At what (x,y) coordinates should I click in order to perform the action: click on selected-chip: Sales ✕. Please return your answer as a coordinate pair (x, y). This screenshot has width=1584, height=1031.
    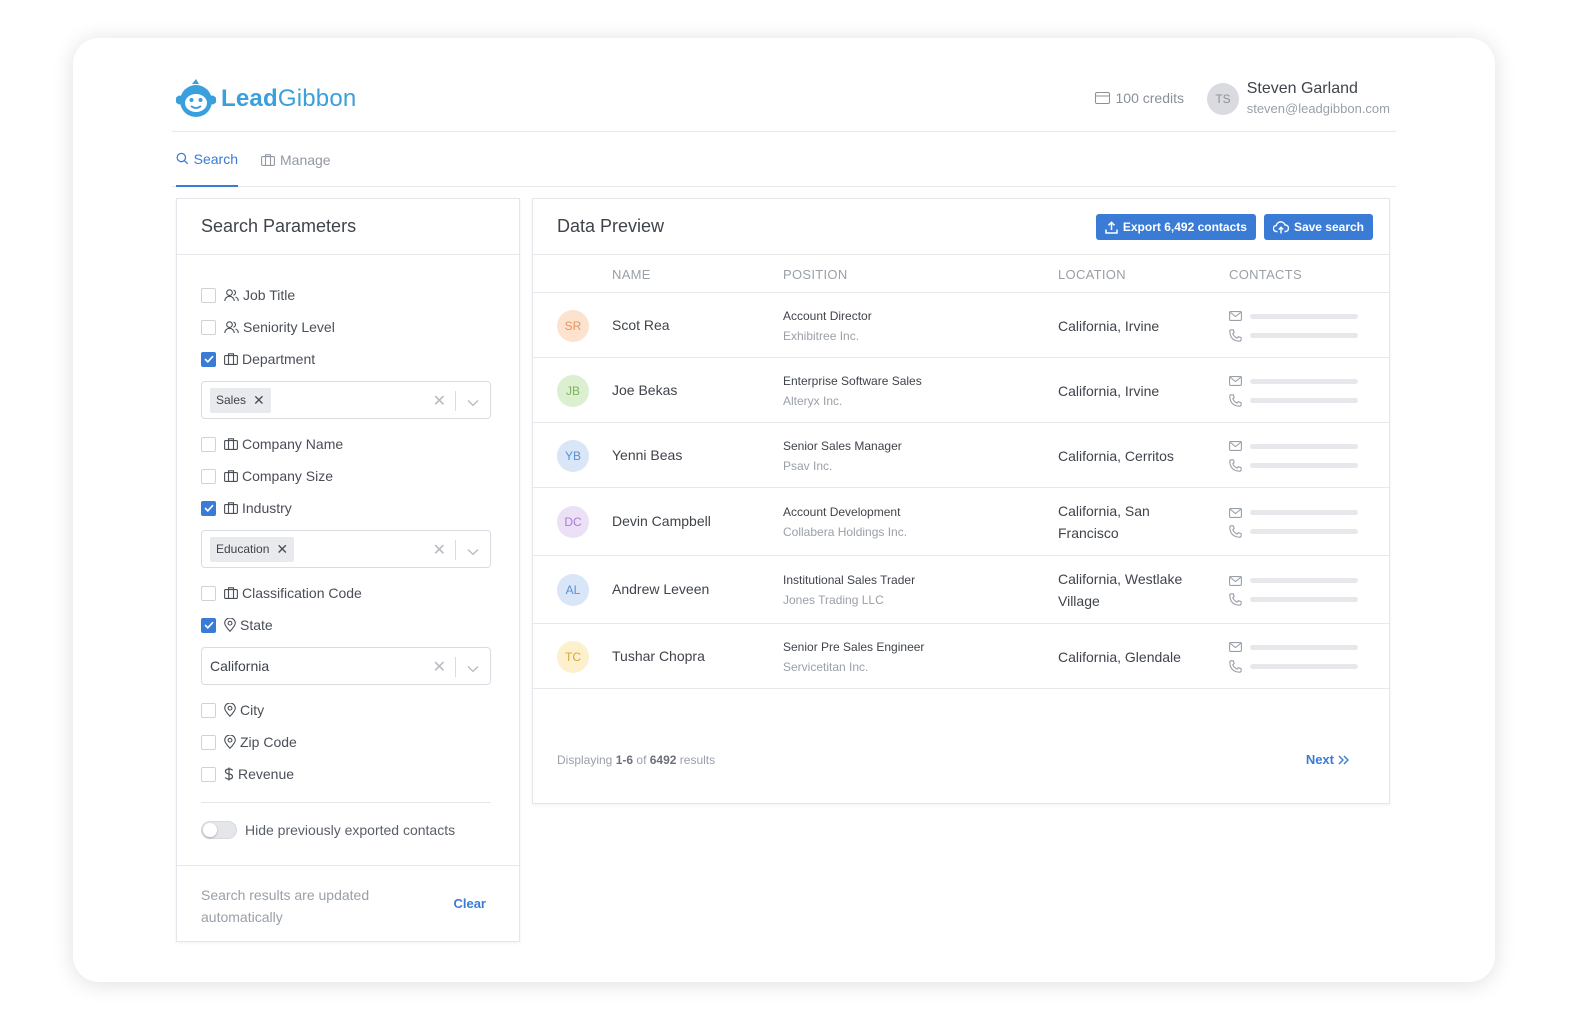
    Looking at the image, I should click on (240, 400).